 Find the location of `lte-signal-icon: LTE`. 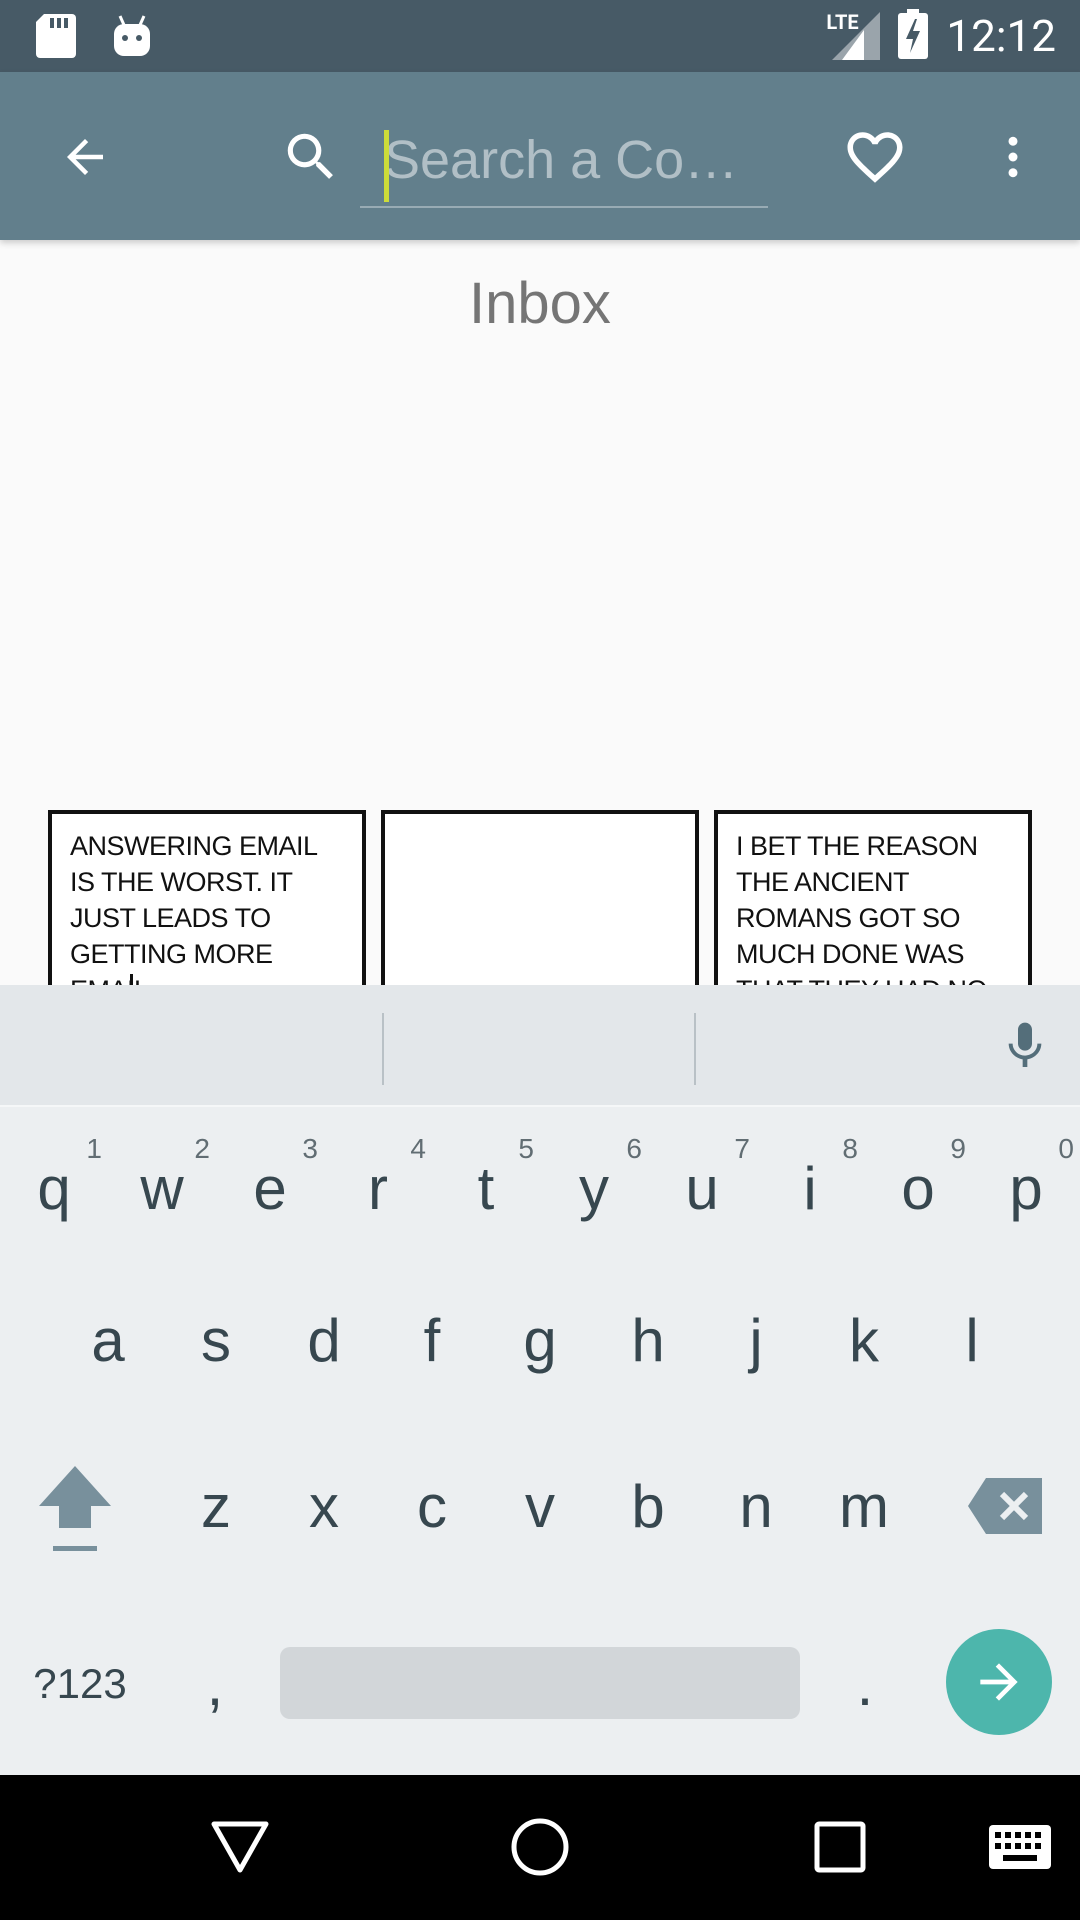

lte-signal-icon: LTE is located at coordinates (853, 35).